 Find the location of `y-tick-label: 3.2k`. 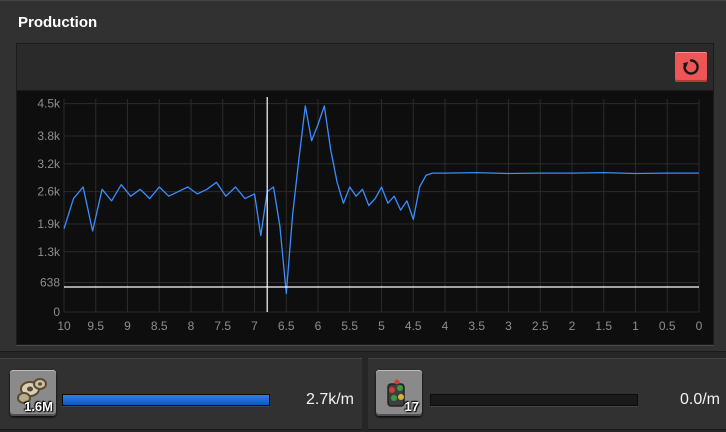

y-tick-label: 3.2k is located at coordinates (49, 164).